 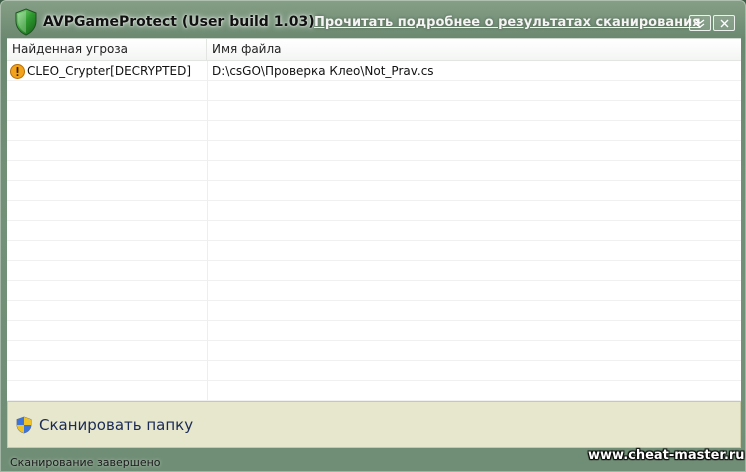 I want to click on warning-icon, so click(x=17, y=71).